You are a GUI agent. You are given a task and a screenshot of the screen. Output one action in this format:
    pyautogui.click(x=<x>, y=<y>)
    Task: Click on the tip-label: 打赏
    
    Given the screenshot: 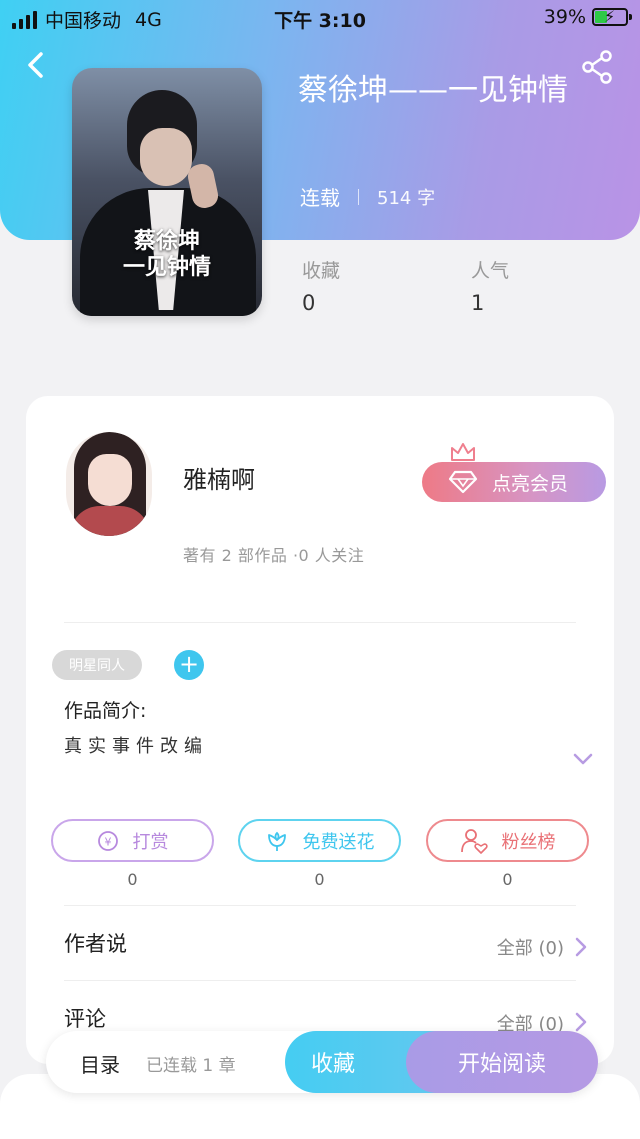 What is the action you would take?
    pyautogui.click(x=150, y=842)
    